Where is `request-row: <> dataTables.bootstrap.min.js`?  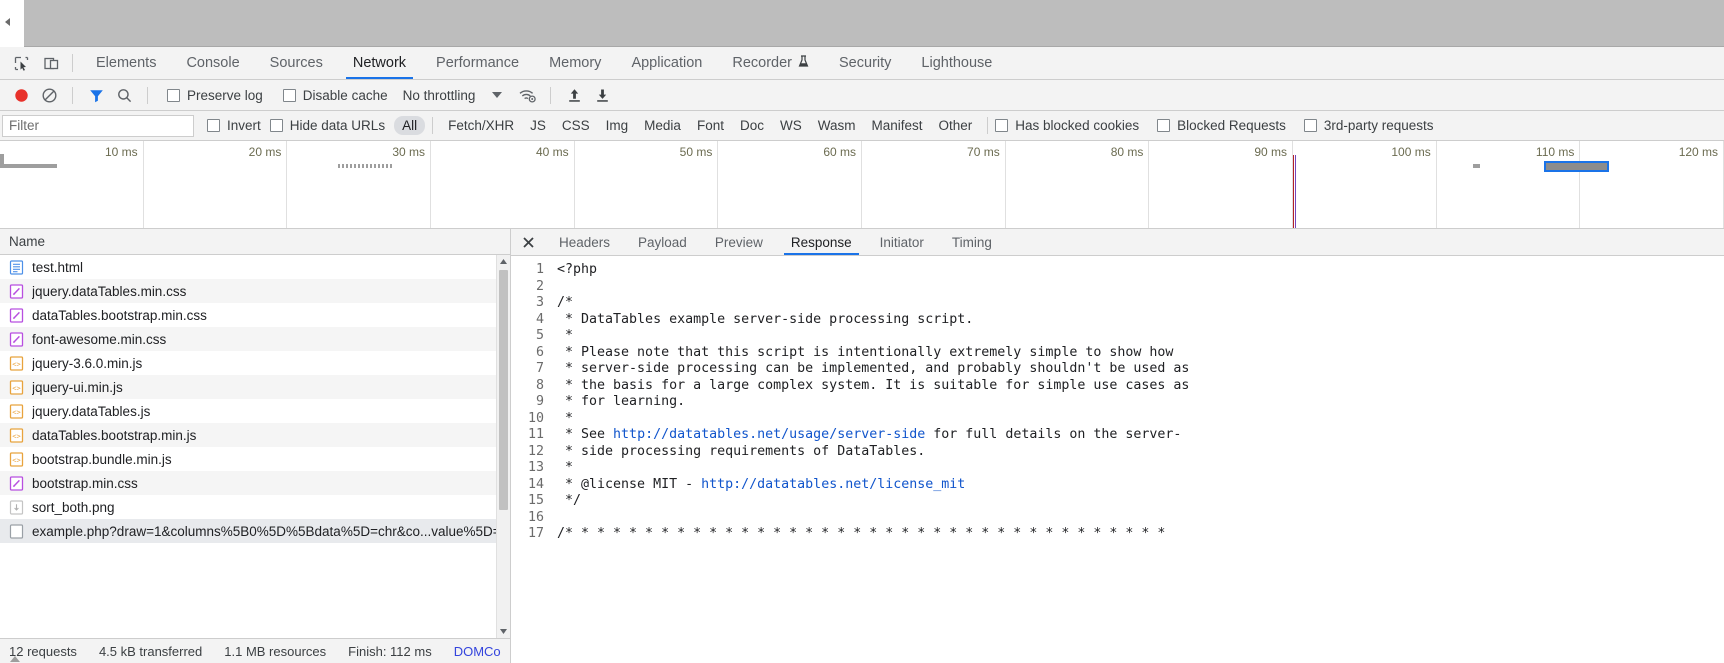 request-row: <> dataTables.bootstrap.min.js is located at coordinates (255, 435).